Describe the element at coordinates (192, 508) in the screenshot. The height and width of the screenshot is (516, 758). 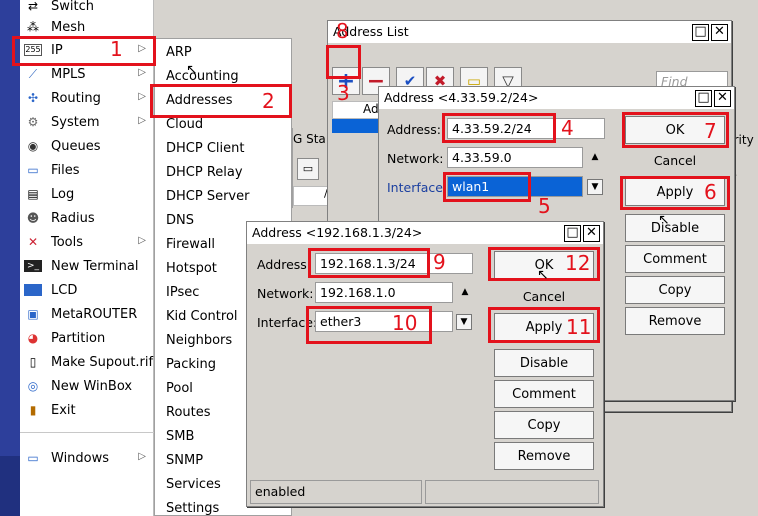
I see `submenu-item-settings: Settings` at that location.